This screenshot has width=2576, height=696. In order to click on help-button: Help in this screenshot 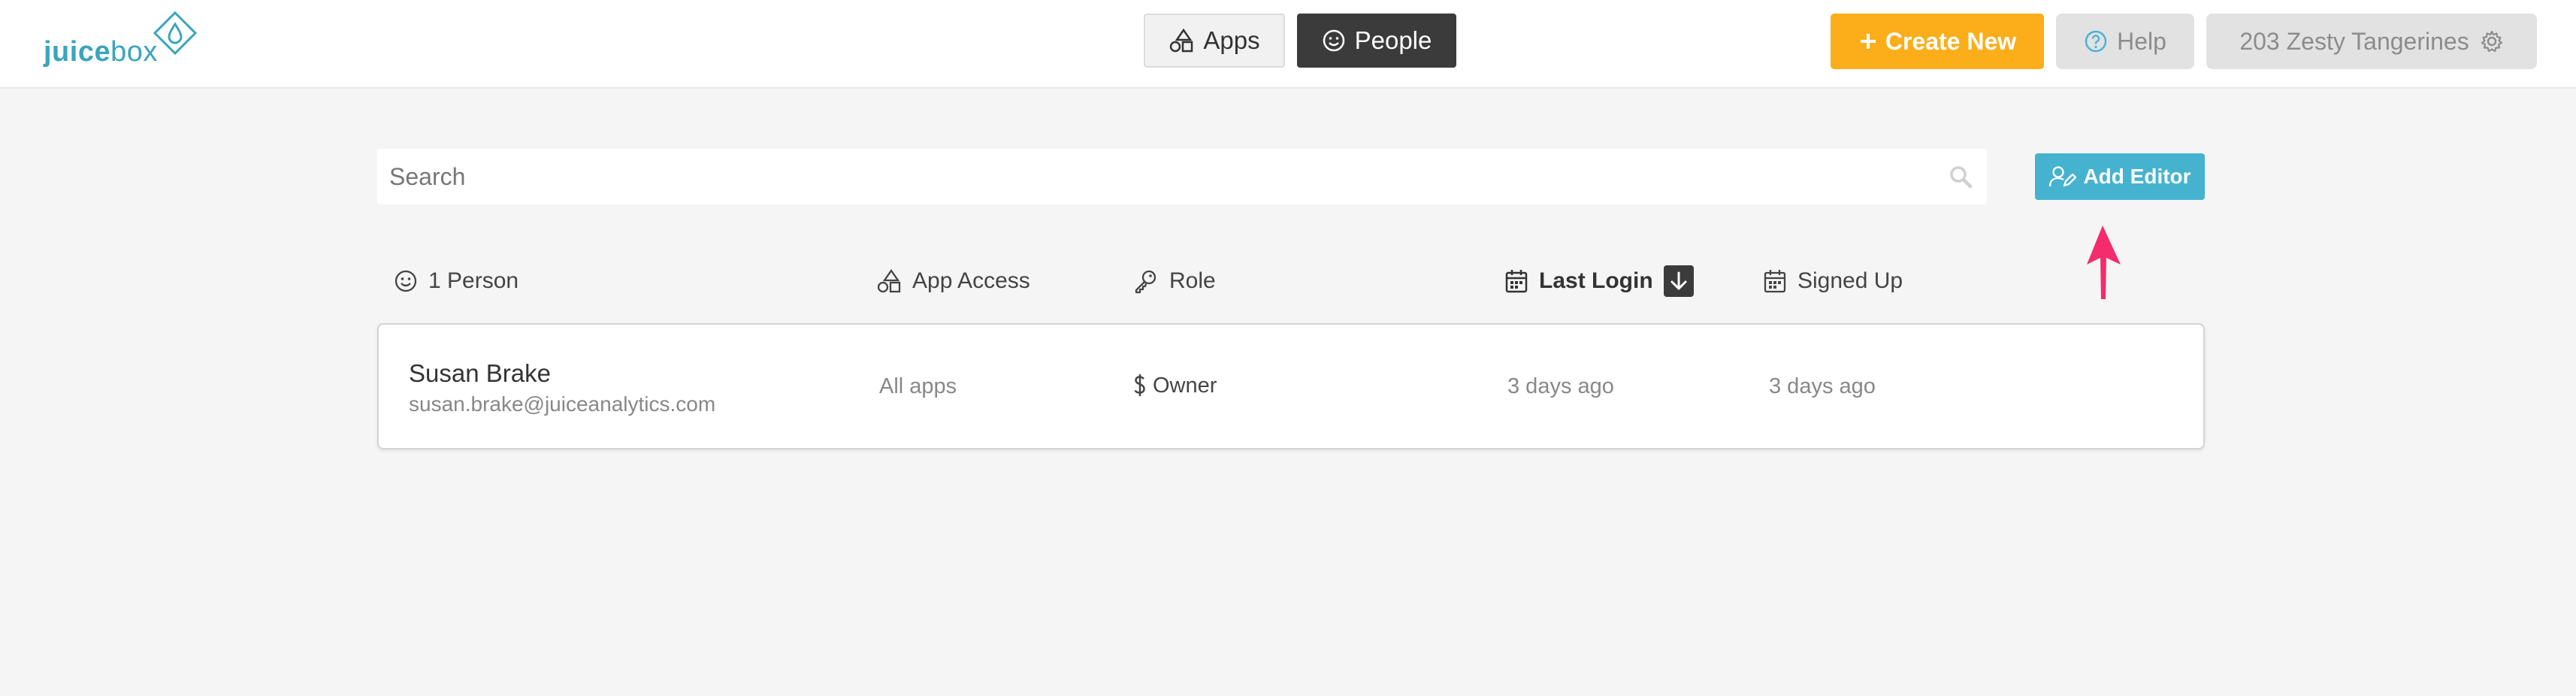, I will do `click(2125, 41)`.